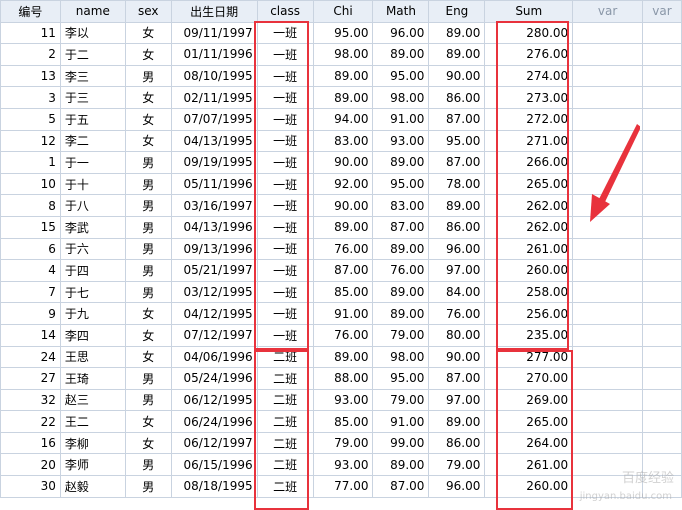 The height and width of the screenshot is (510, 682). Describe the element at coordinates (92, 421) in the screenshot. I see `cell-name: 王二` at that location.